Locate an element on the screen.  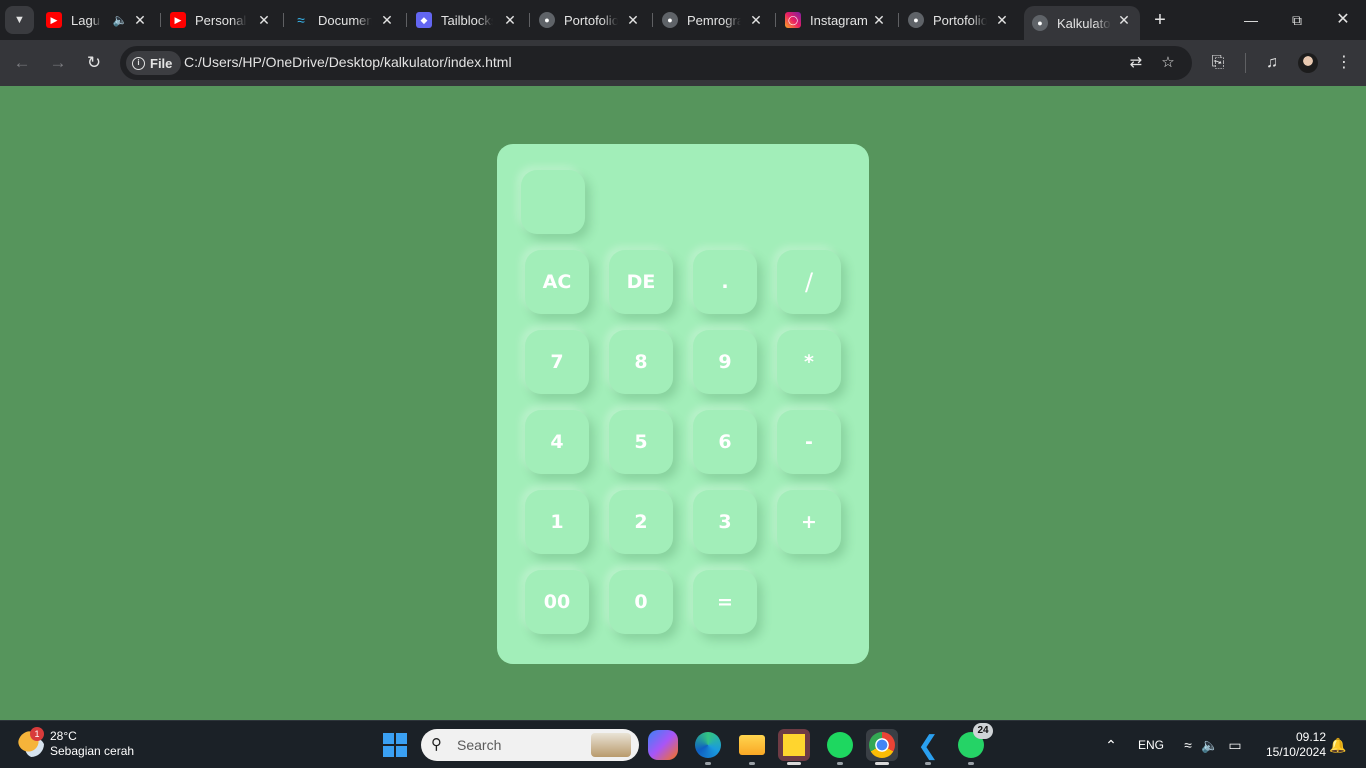
tab-title: Documentation is located at coordinates (345, 20).